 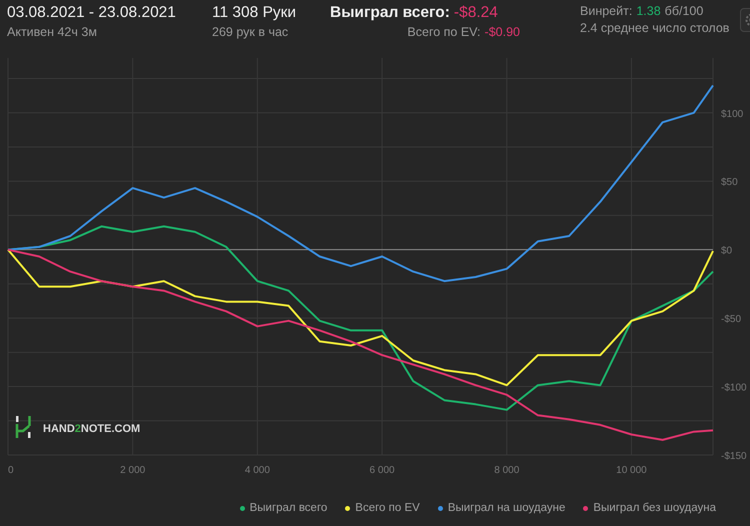 What do you see at coordinates (507, 508) in the screenshot?
I see `legend-label: Выиграл на шоудауне` at bounding box center [507, 508].